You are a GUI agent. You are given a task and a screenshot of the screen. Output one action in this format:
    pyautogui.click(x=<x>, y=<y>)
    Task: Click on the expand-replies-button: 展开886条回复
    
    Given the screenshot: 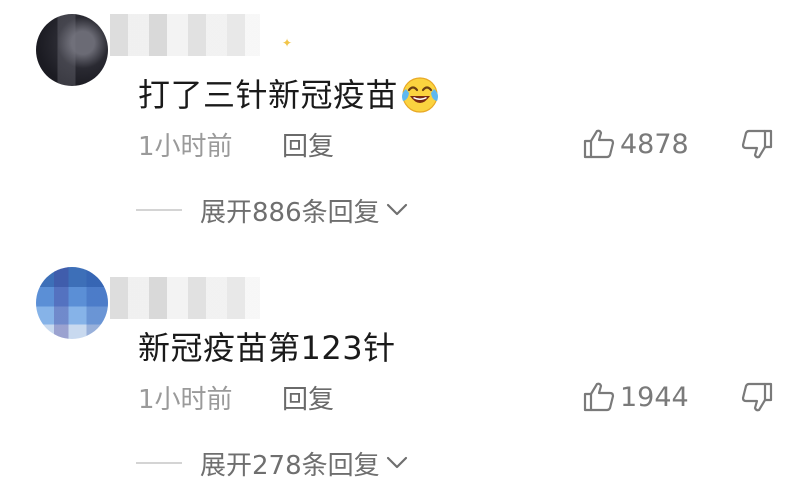 What is the action you would take?
    pyautogui.click(x=272, y=210)
    